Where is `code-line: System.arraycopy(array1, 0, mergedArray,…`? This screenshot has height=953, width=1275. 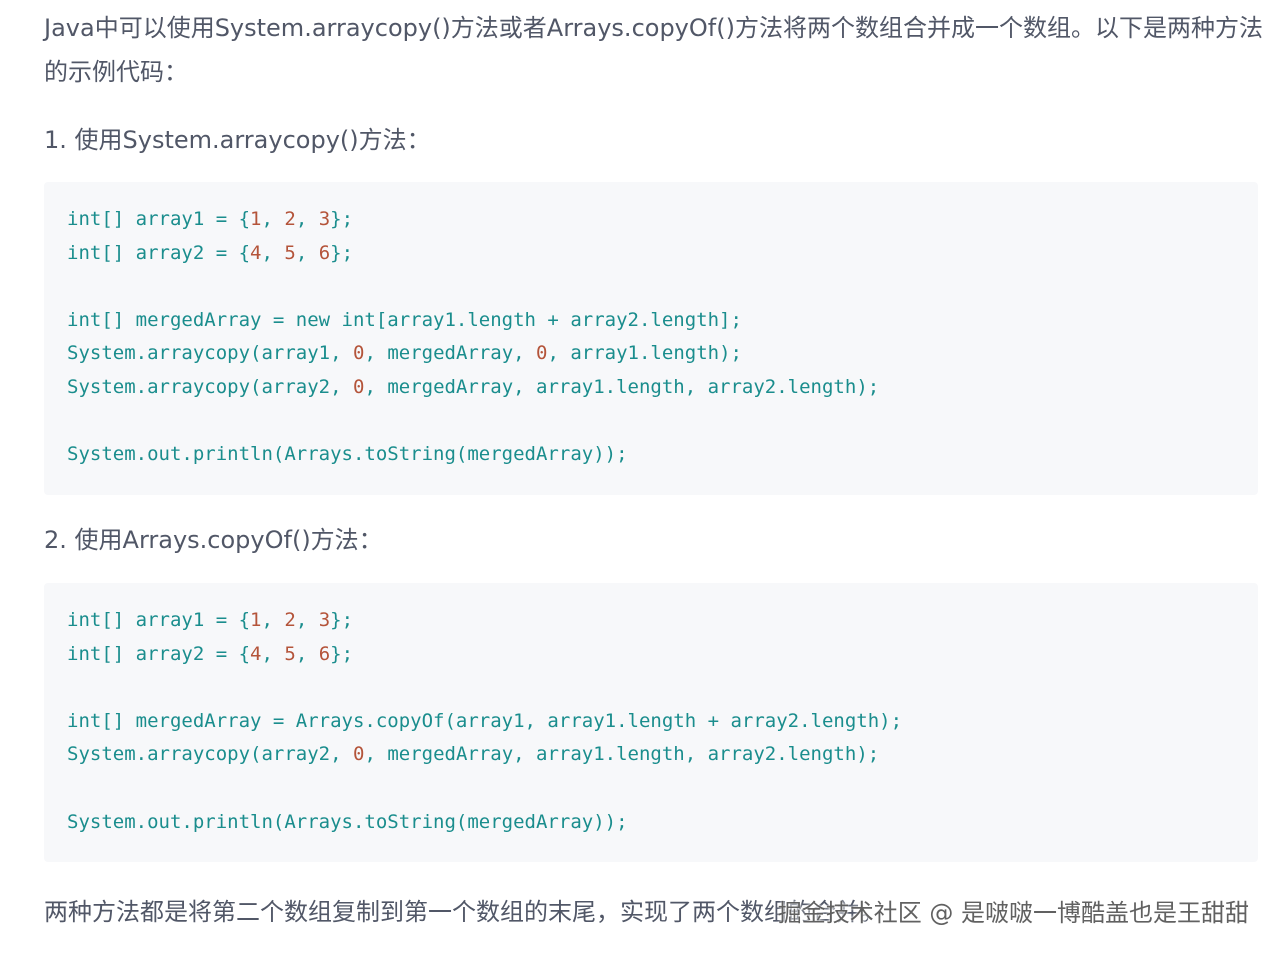
code-line: System.arraycopy(array1, 0, mergedArray,… is located at coordinates (404, 353).